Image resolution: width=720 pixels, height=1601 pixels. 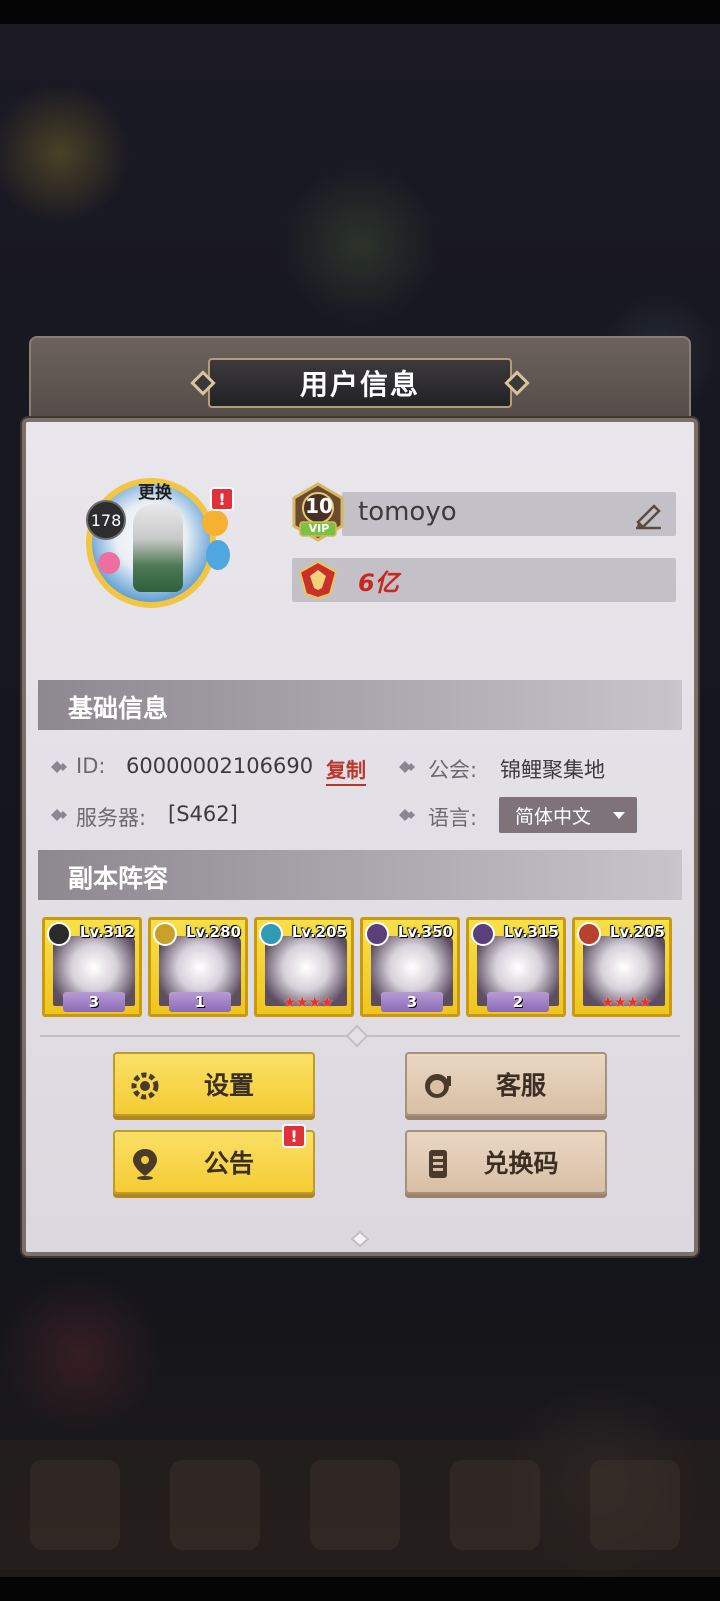 I want to click on dialog-title: 用户信息, so click(x=359, y=384).